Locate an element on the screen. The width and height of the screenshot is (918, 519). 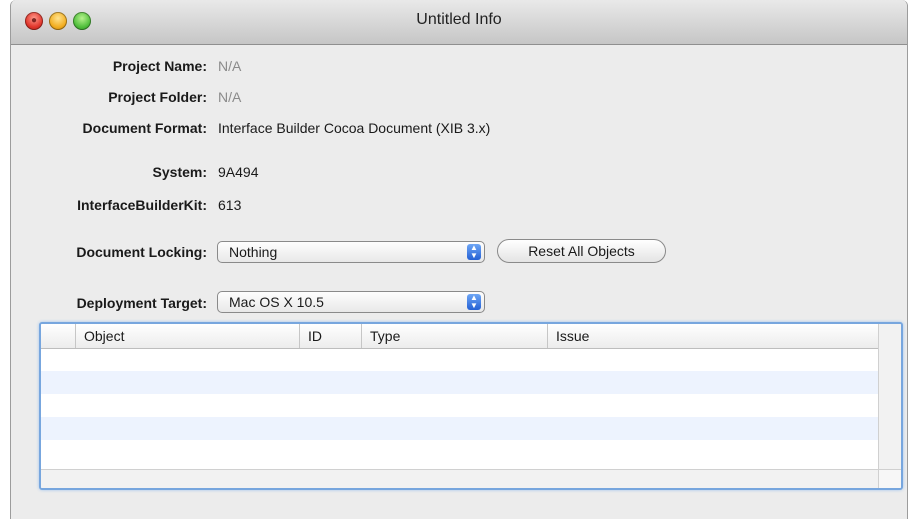
window-title: Untitled Info is located at coordinates (459, 19).